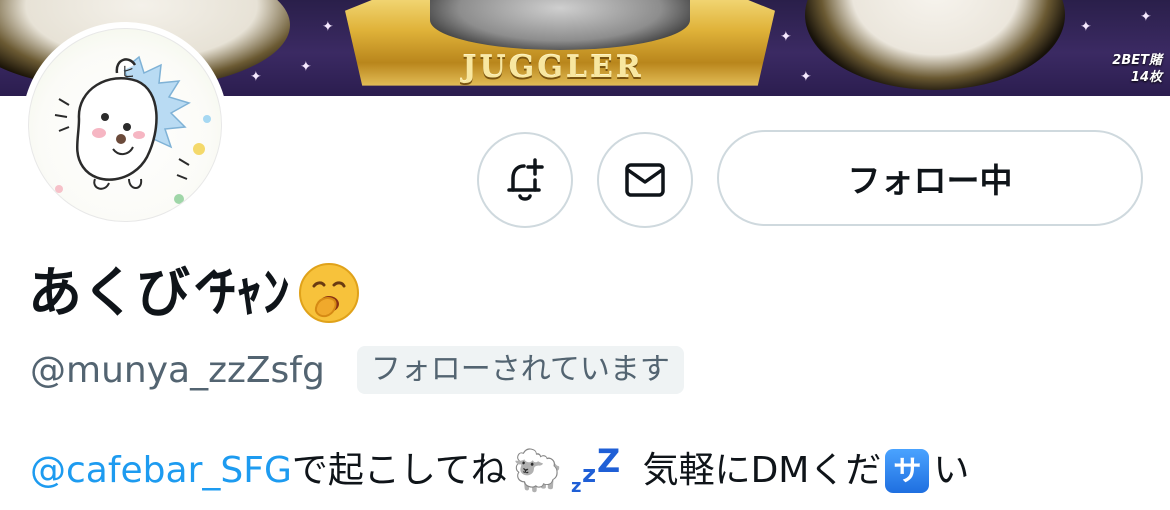 This screenshot has width=1170, height=510. I want to click on following-button-label: フォロー中, so click(930, 180).